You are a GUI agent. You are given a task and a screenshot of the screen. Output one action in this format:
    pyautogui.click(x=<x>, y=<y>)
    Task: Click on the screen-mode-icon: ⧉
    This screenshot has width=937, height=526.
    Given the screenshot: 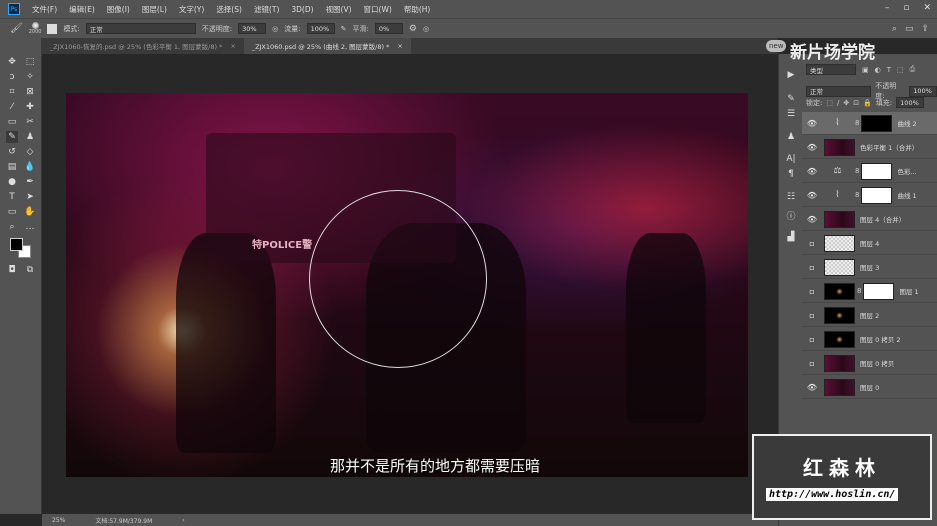 What is the action you would take?
    pyautogui.click(x=30, y=270)
    